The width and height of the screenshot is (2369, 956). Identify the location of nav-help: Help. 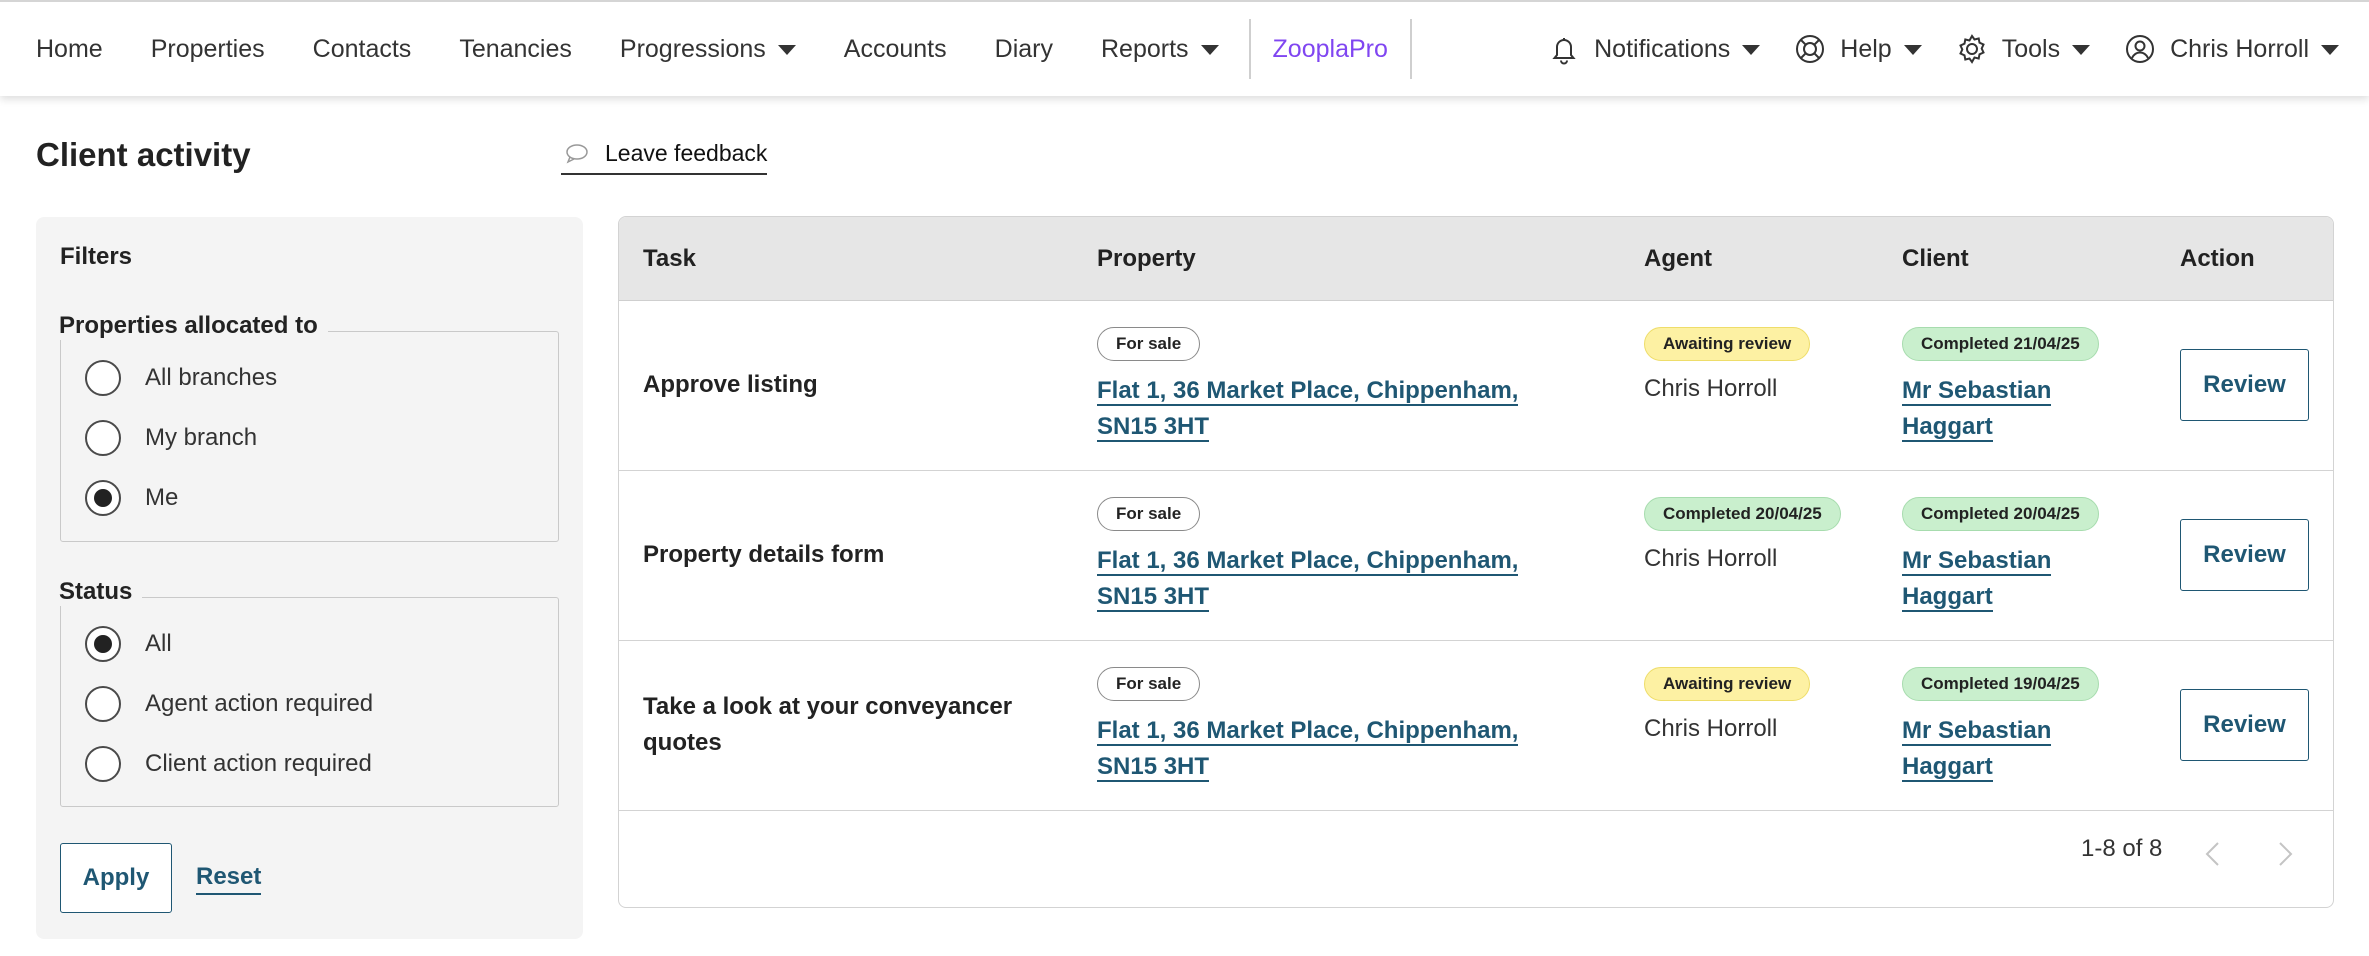
(1858, 49).